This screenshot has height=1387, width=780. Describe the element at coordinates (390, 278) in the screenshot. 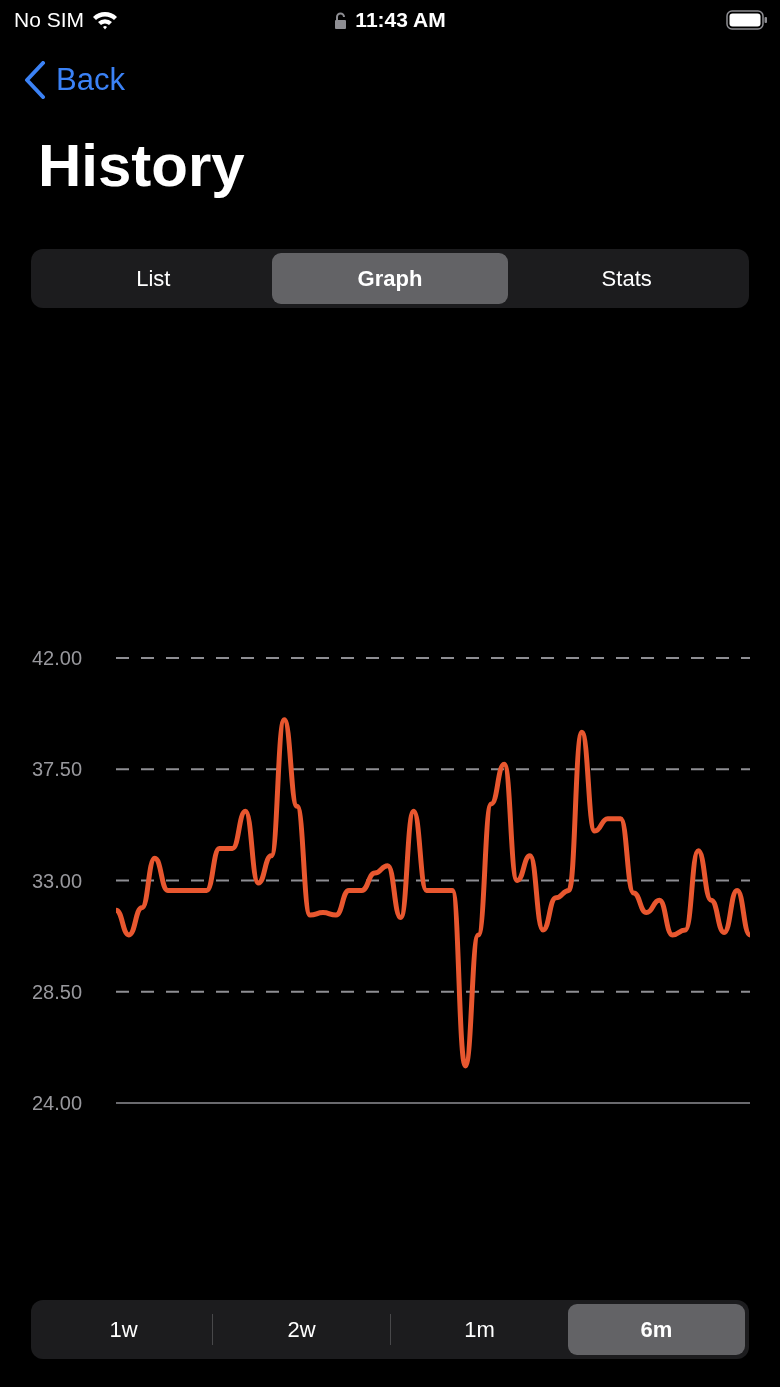

I see `view-tab: Graph` at that location.